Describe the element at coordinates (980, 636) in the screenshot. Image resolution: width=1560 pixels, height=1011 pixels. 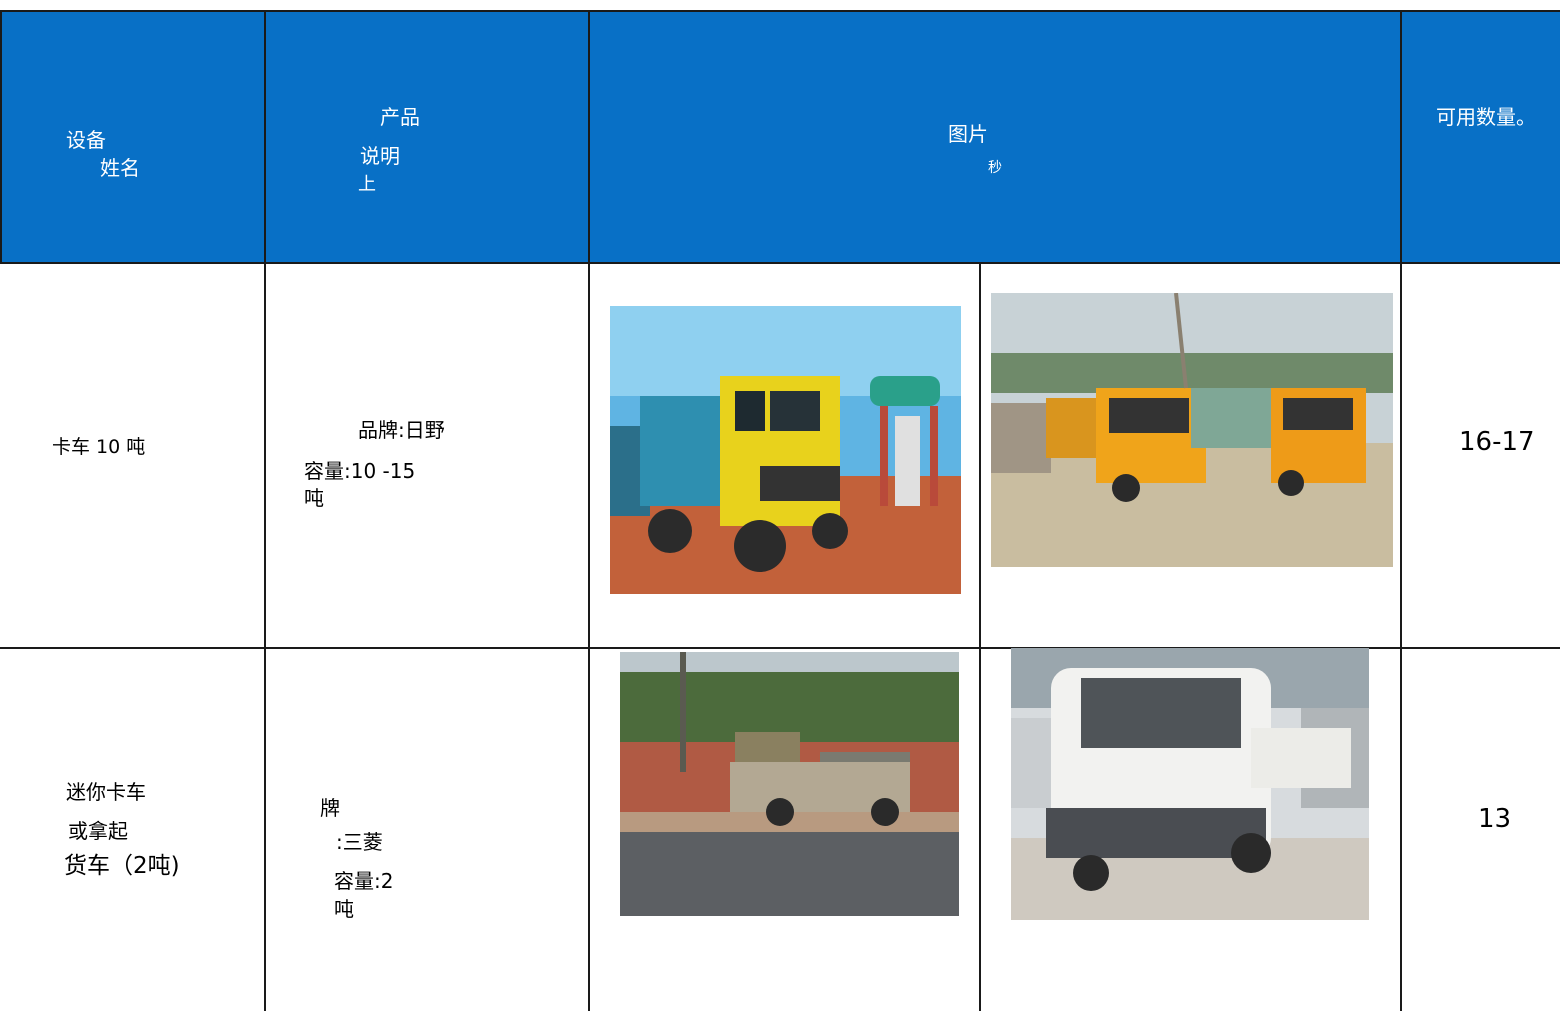
I see `column-divider-photos` at that location.